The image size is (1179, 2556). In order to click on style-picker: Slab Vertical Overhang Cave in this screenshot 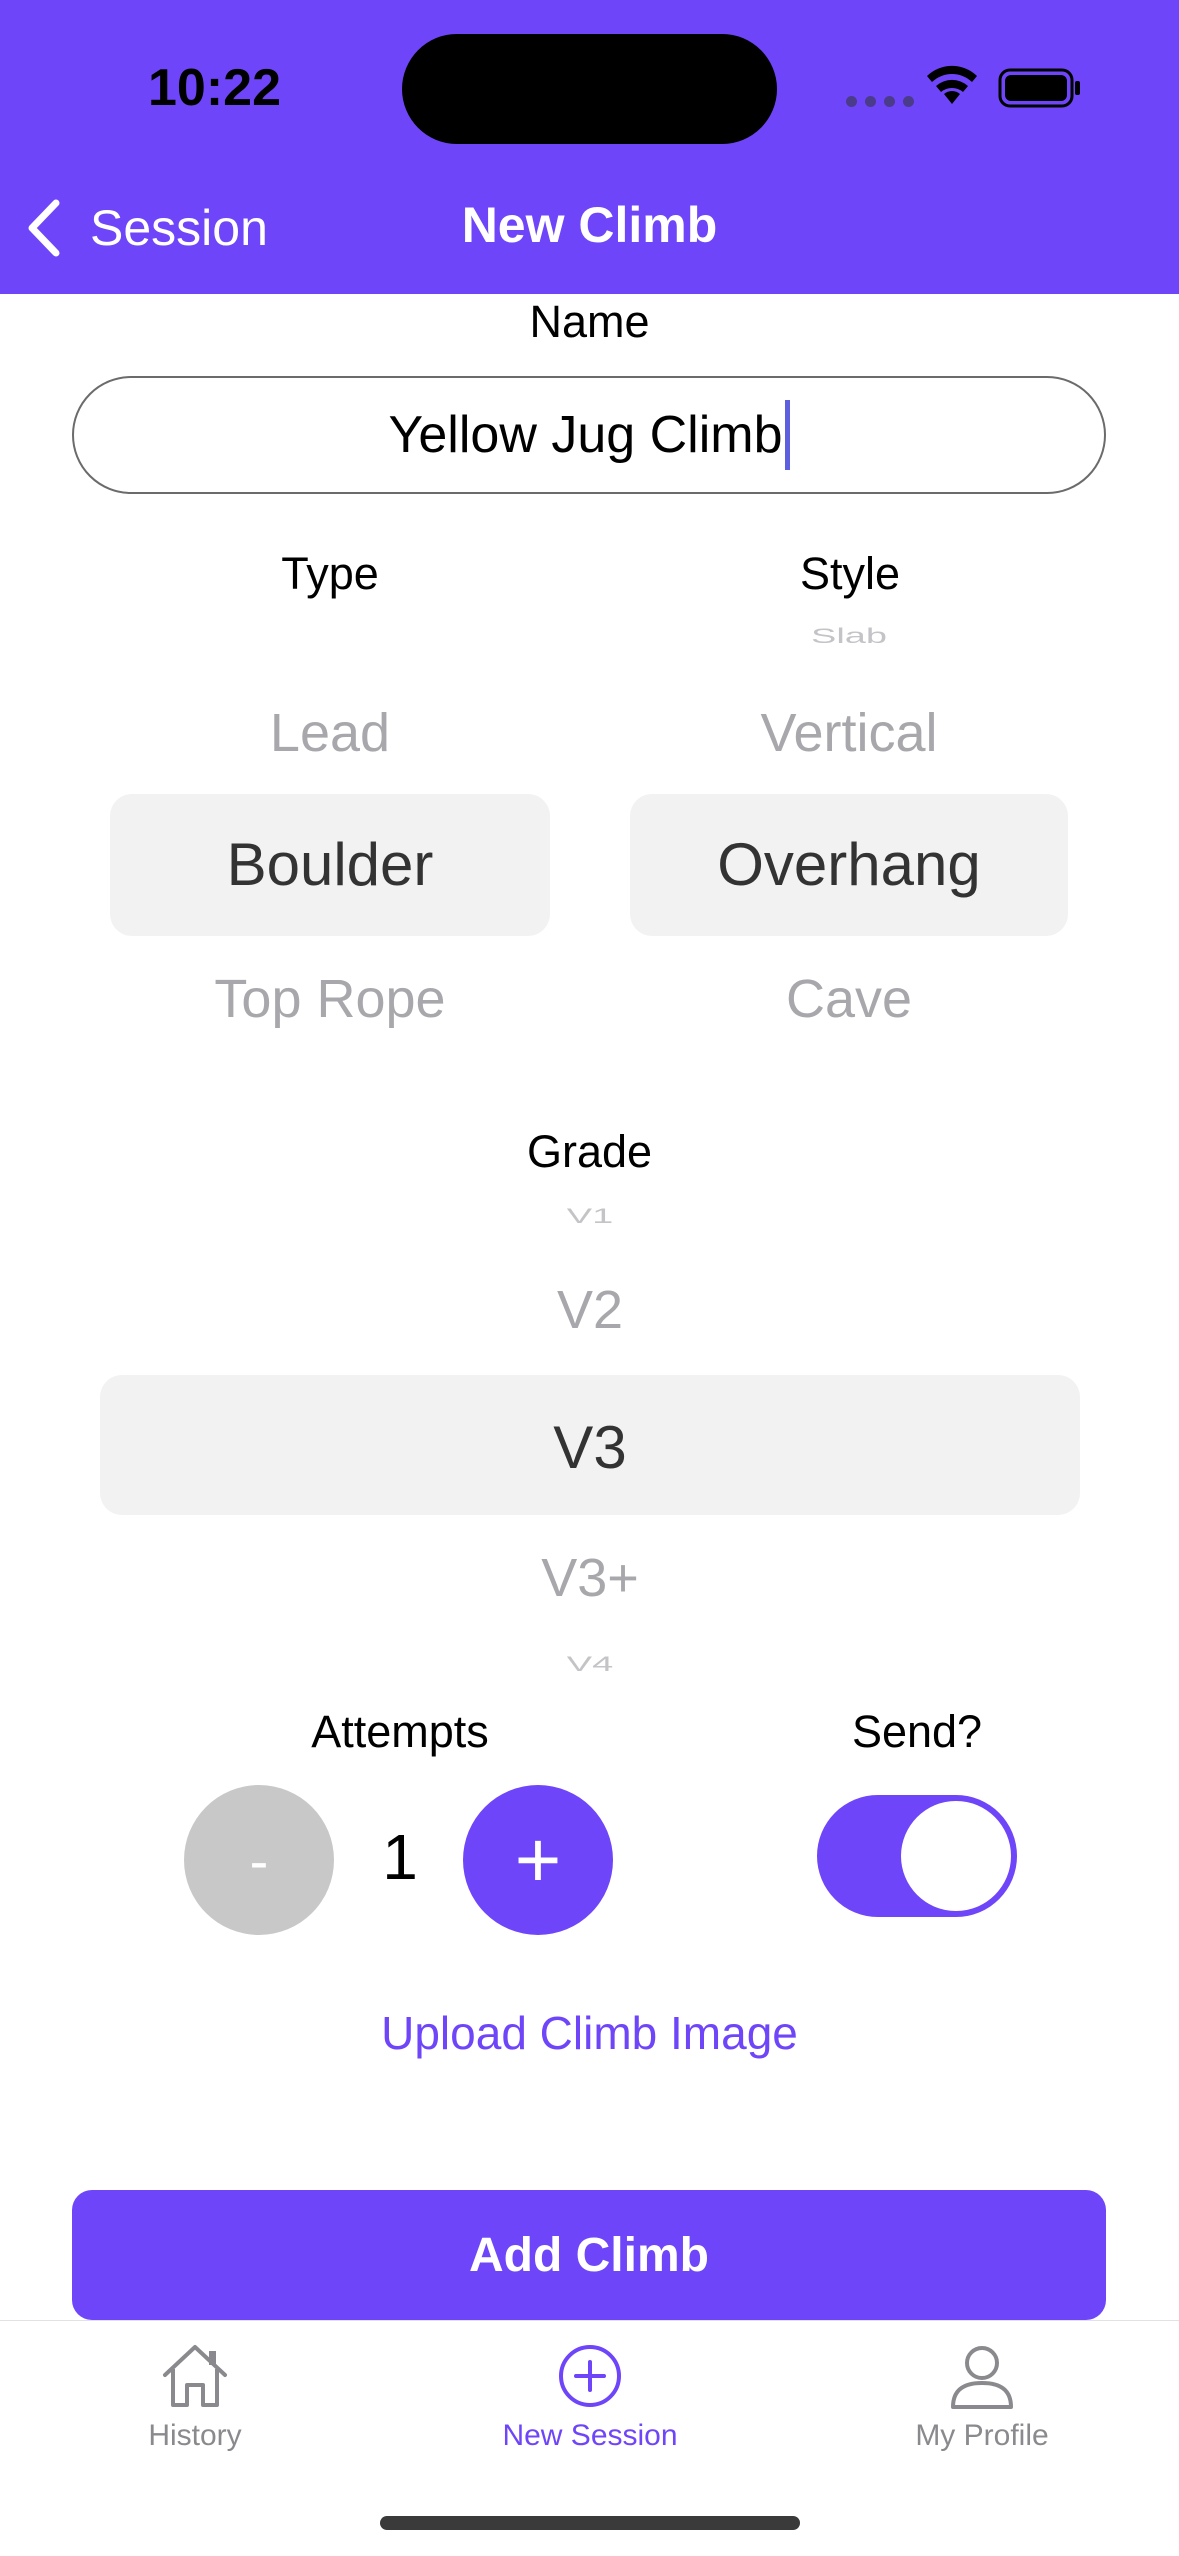, I will do `click(849, 835)`.